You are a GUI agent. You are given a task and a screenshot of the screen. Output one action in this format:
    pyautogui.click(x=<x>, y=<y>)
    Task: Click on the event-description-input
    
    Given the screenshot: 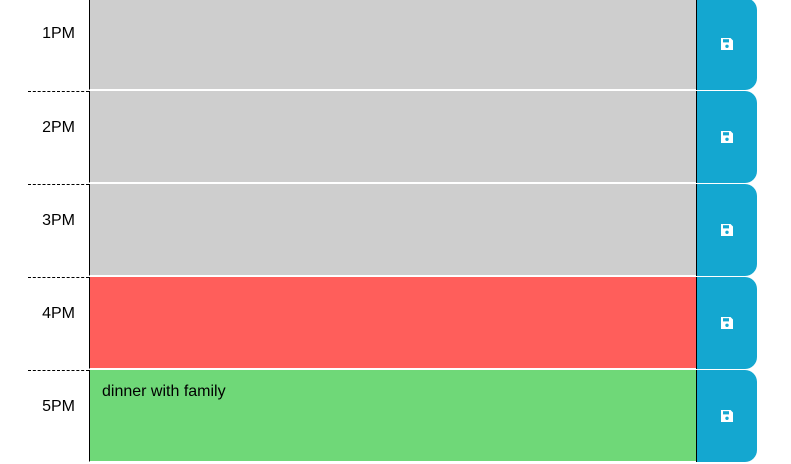 What is the action you would take?
    pyautogui.click(x=392, y=45)
    